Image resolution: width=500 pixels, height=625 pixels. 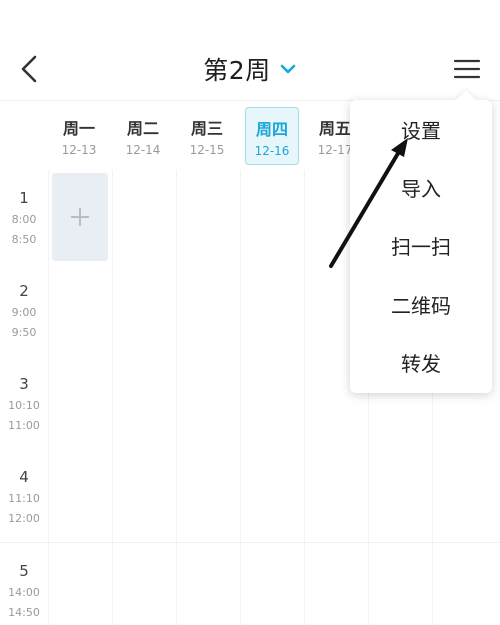 I want to click on day-name: 周四, so click(x=271, y=129).